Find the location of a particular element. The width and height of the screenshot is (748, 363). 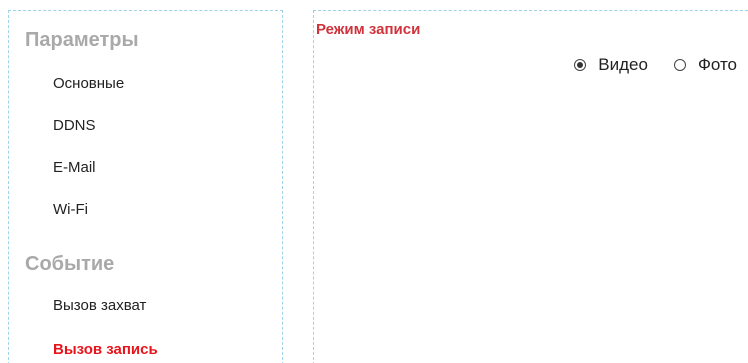

radio-photo: Фото is located at coordinates (705, 65).